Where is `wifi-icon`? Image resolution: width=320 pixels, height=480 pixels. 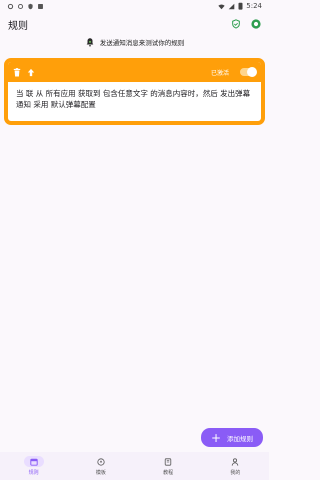
wifi-icon is located at coordinates (221, 6).